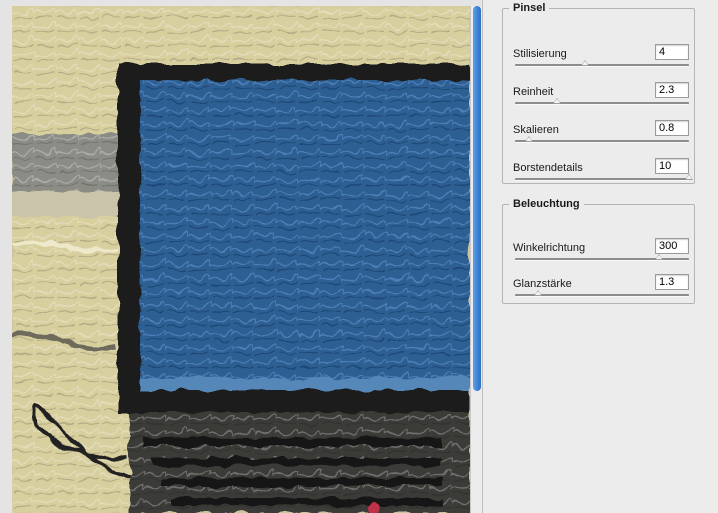 The height and width of the screenshot is (513, 718). Describe the element at coordinates (537, 293) in the screenshot. I see `glanzstaerke-slider-thumb` at that location.